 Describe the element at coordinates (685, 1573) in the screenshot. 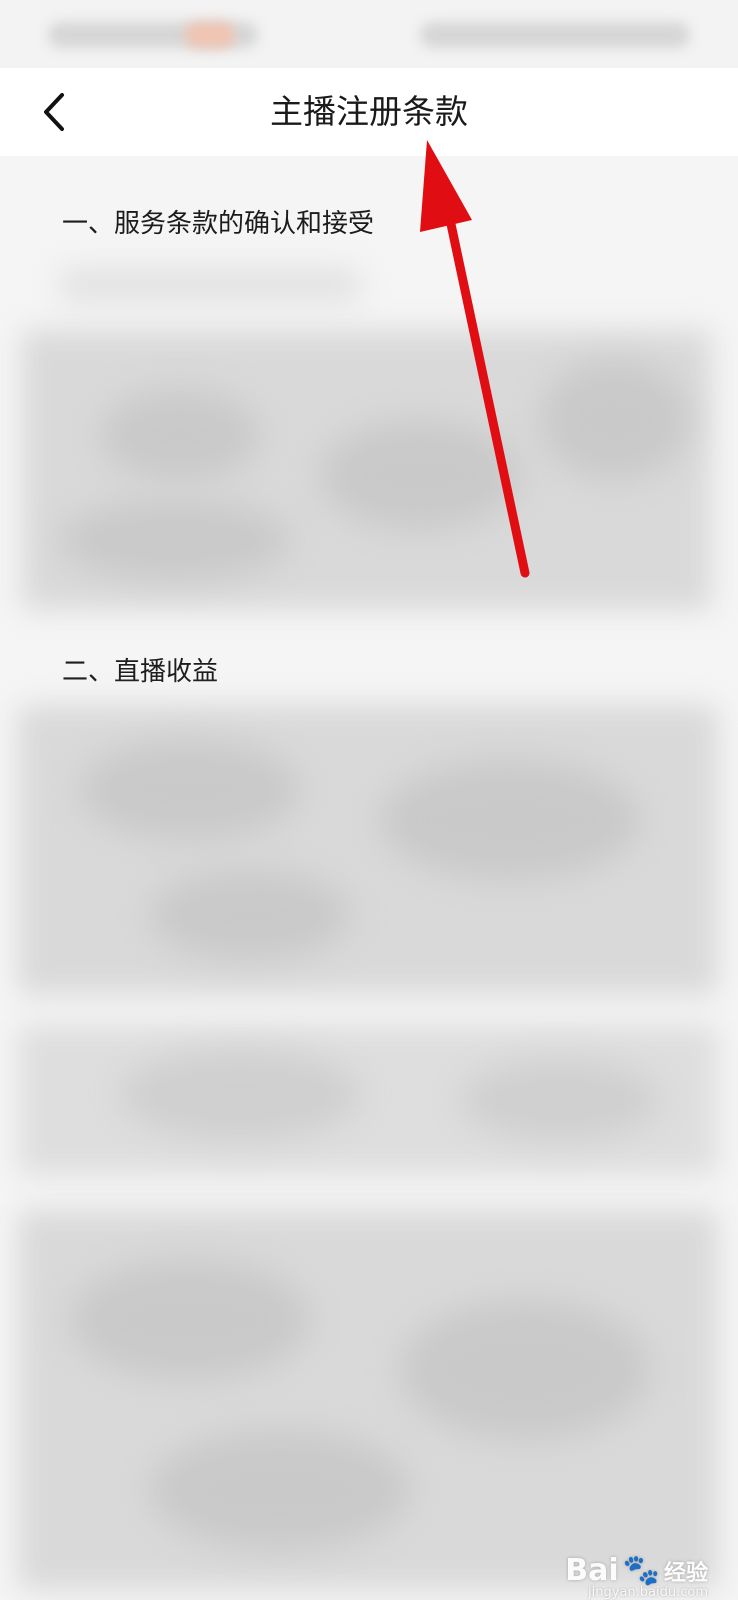

I see `watermark-suffix: 经验` at that location.